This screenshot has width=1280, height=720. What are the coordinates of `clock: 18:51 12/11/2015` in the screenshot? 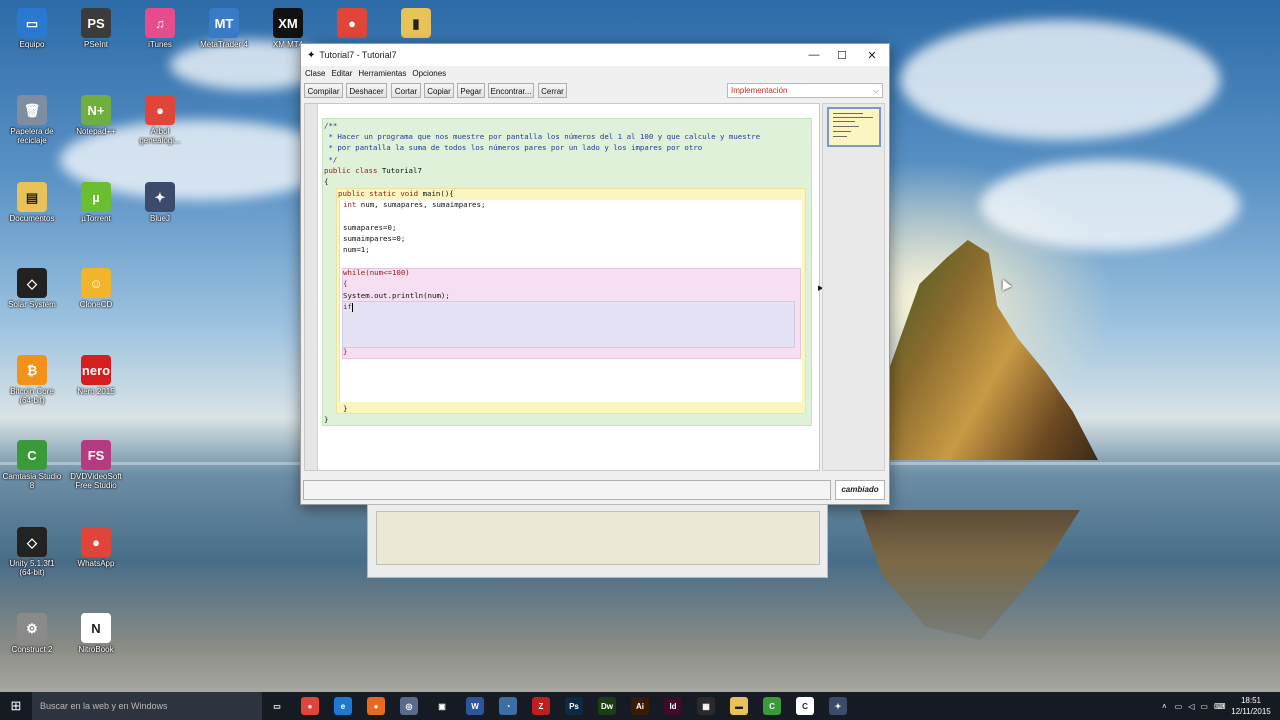 It's located at (1251, 706).